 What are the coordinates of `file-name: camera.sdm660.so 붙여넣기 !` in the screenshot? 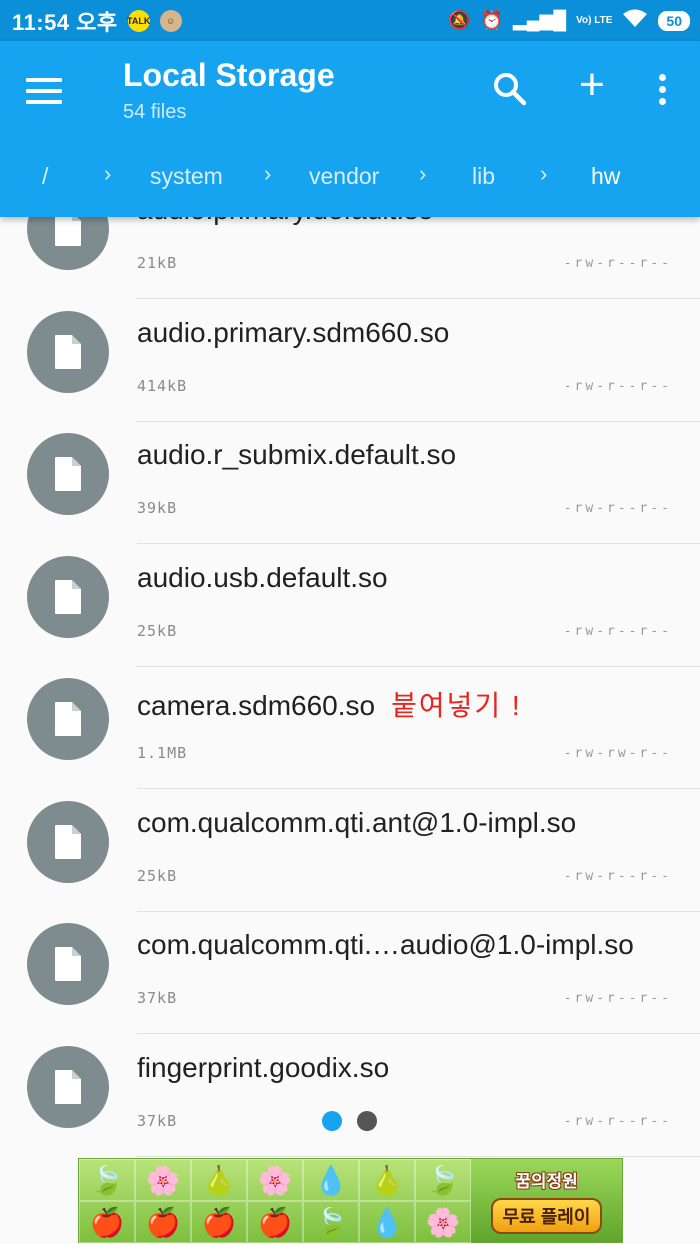 It's located at (329, 704).